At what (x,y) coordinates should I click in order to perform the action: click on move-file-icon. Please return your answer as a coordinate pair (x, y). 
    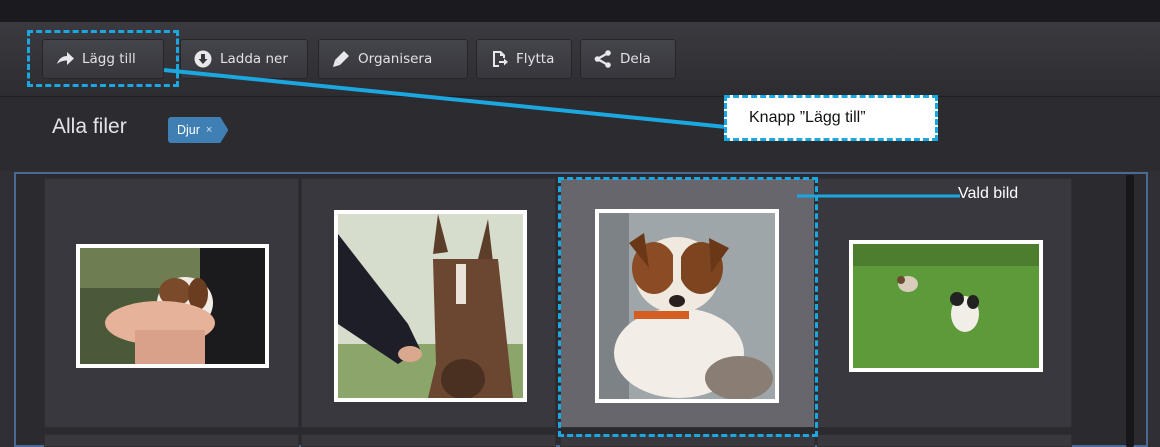
    Looking at the image, I should click on (500, 59).